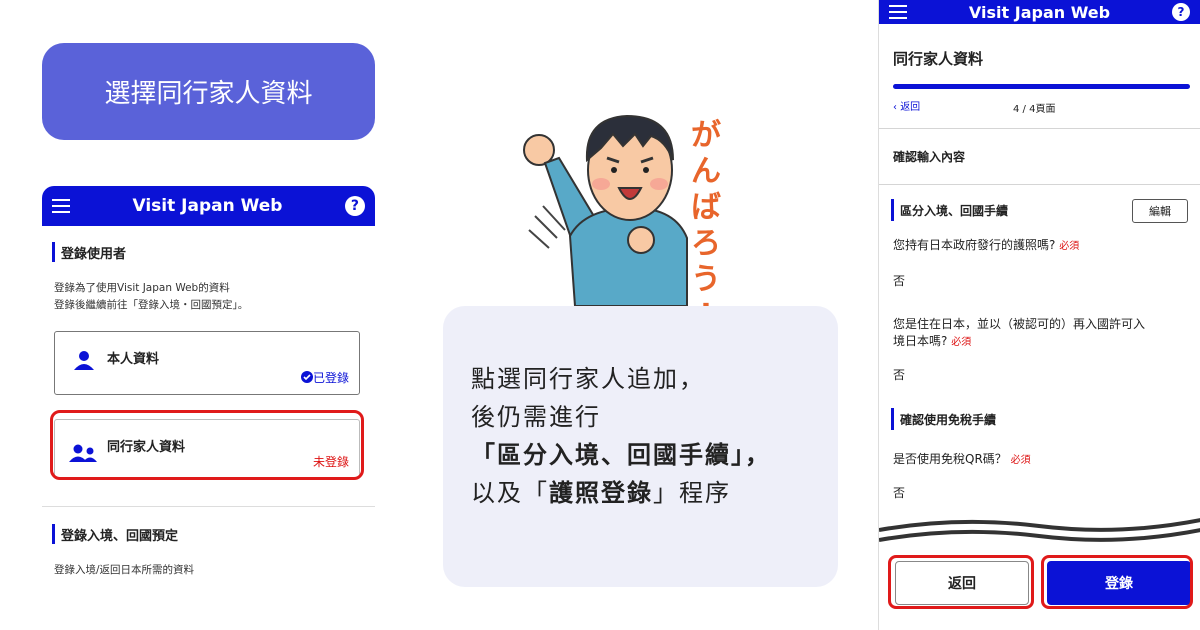 The width and height of the screenshot is (1200, 630). I want to click on question-text: 是否使用免稅QR碼？, so click(950, 459).